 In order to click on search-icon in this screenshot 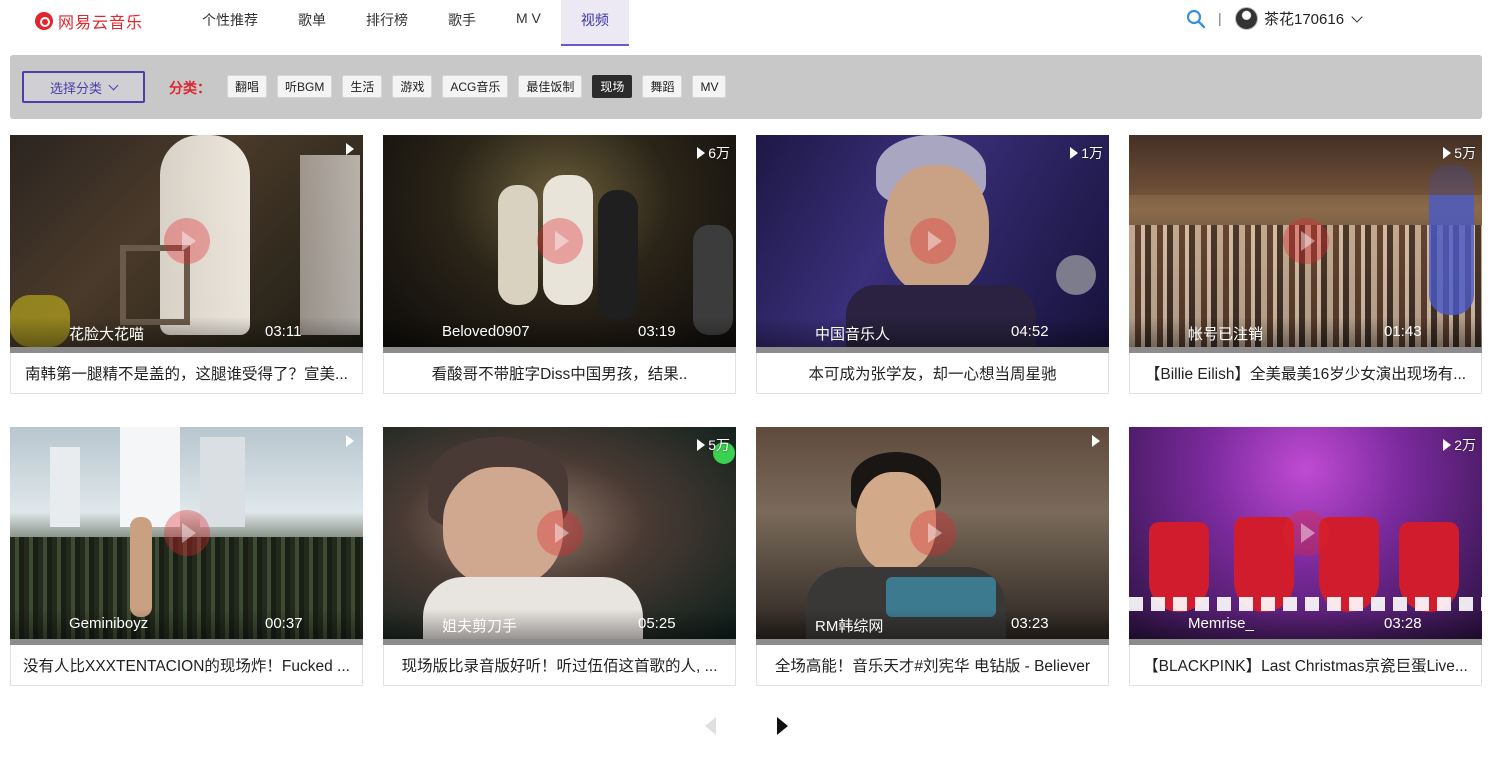, I will do `click(1196, 19)`.